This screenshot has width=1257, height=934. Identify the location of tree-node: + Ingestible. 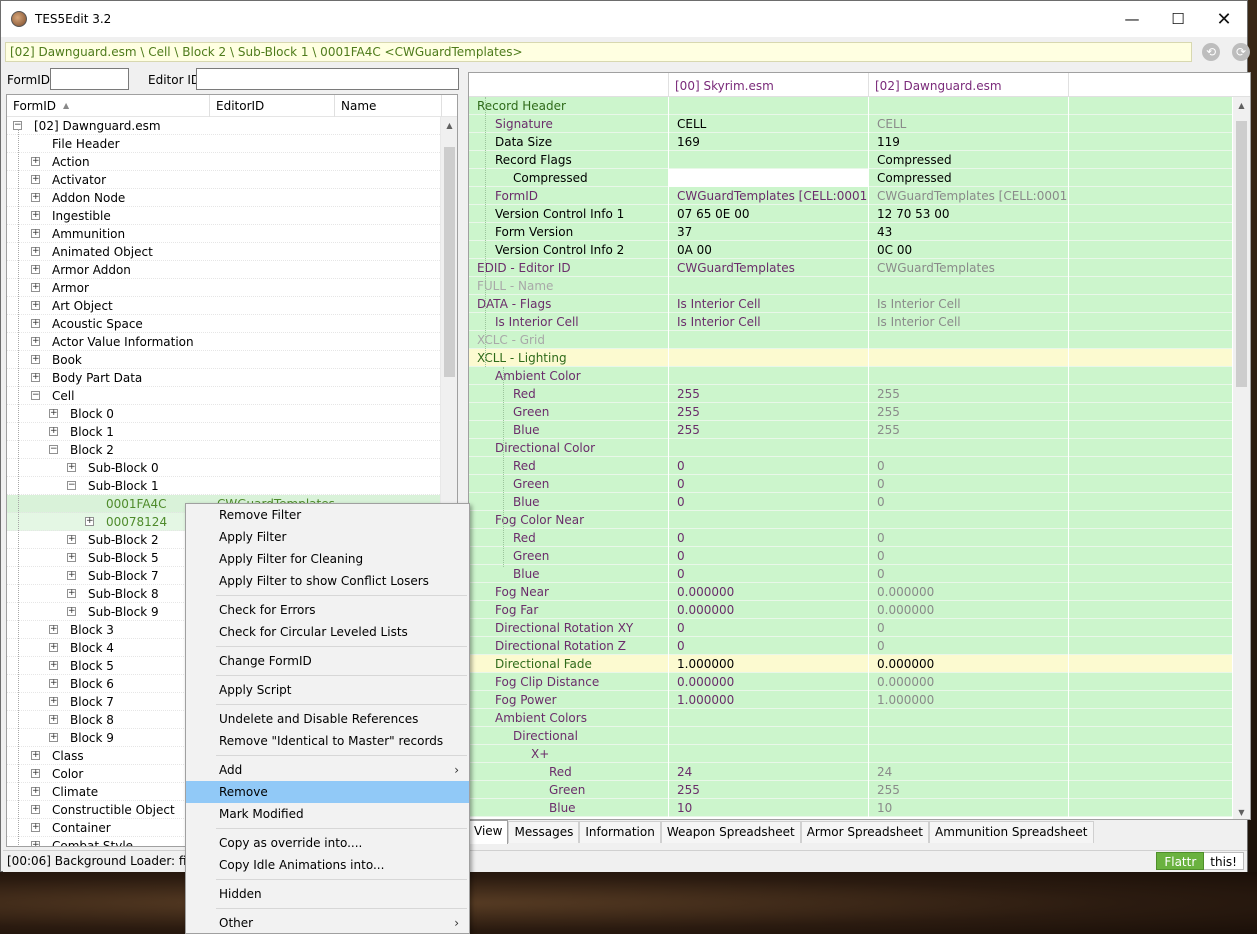
(224, 216).